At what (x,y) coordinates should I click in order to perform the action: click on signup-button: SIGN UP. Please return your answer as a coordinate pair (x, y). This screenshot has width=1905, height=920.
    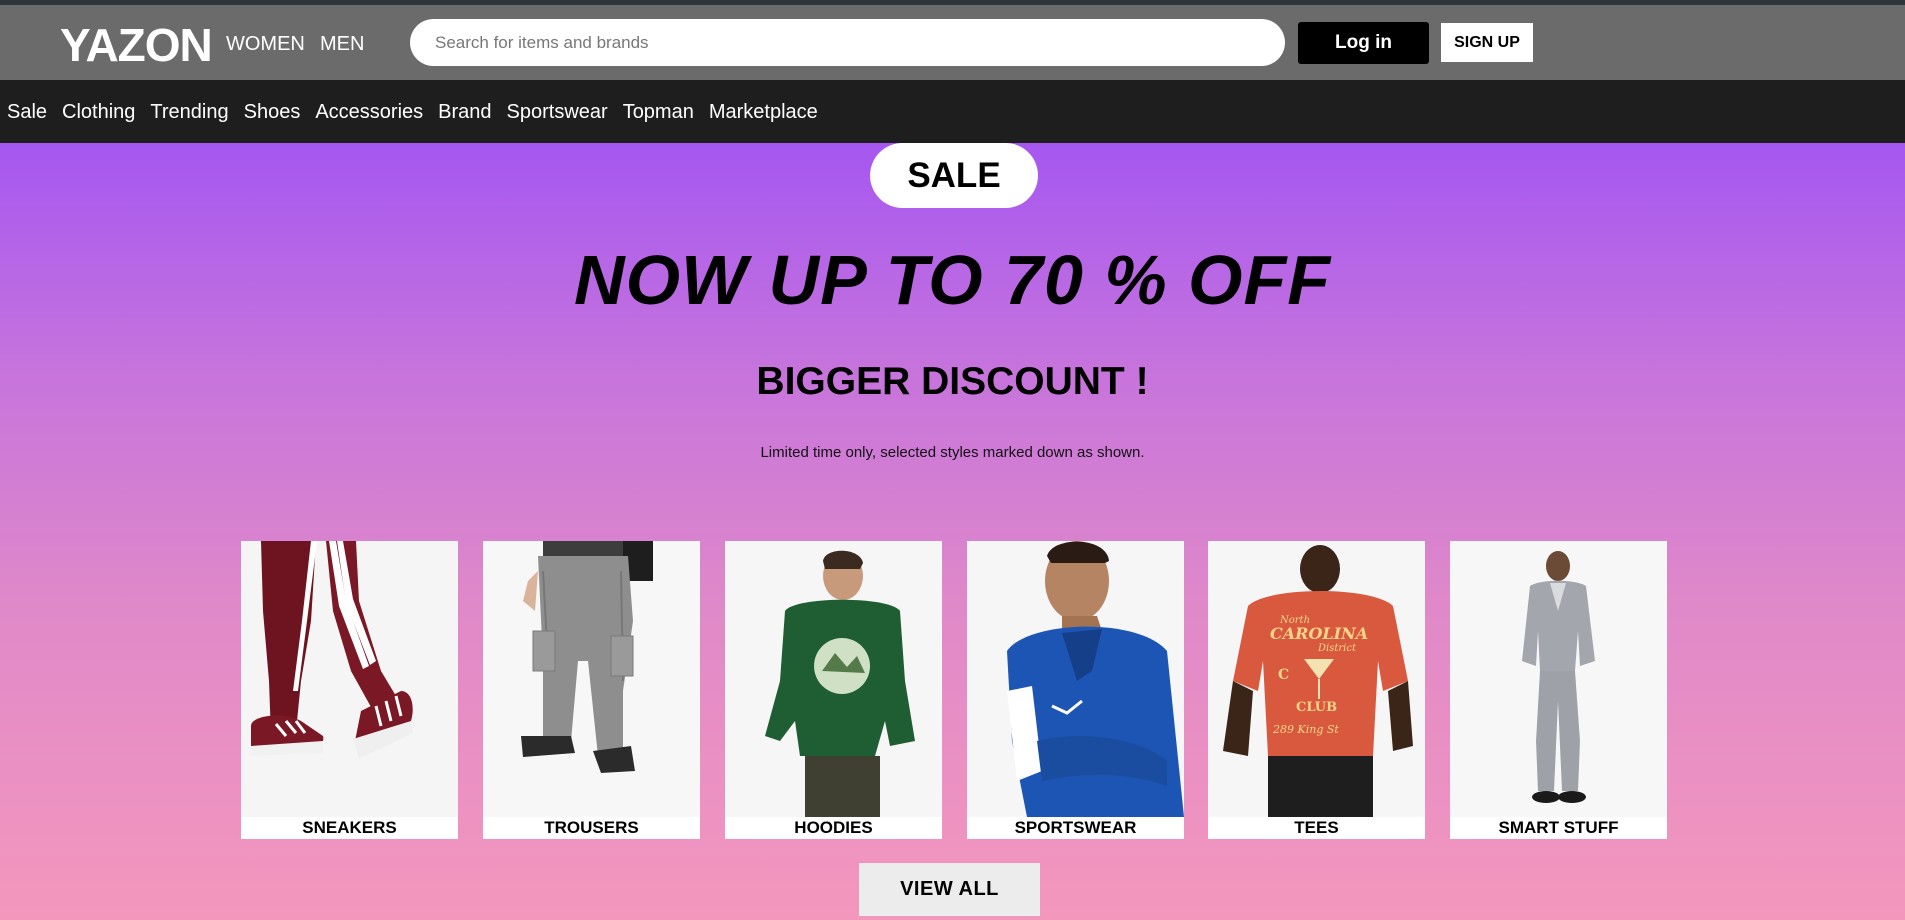
    Looking at the image, I should click on (1487, 42).